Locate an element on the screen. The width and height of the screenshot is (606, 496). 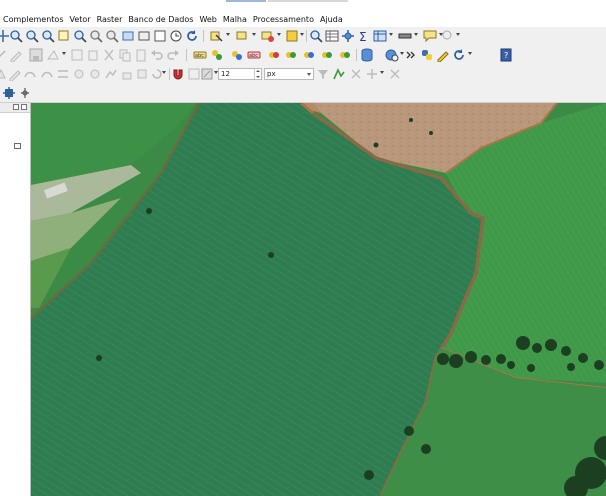
zoom-native-icon is located at coordinates (160, 36).